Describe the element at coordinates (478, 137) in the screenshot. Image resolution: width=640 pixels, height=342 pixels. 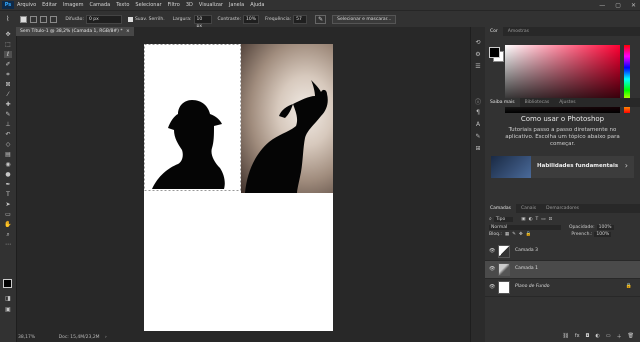
I see `brushes-panel-icon: ✎` at that location.